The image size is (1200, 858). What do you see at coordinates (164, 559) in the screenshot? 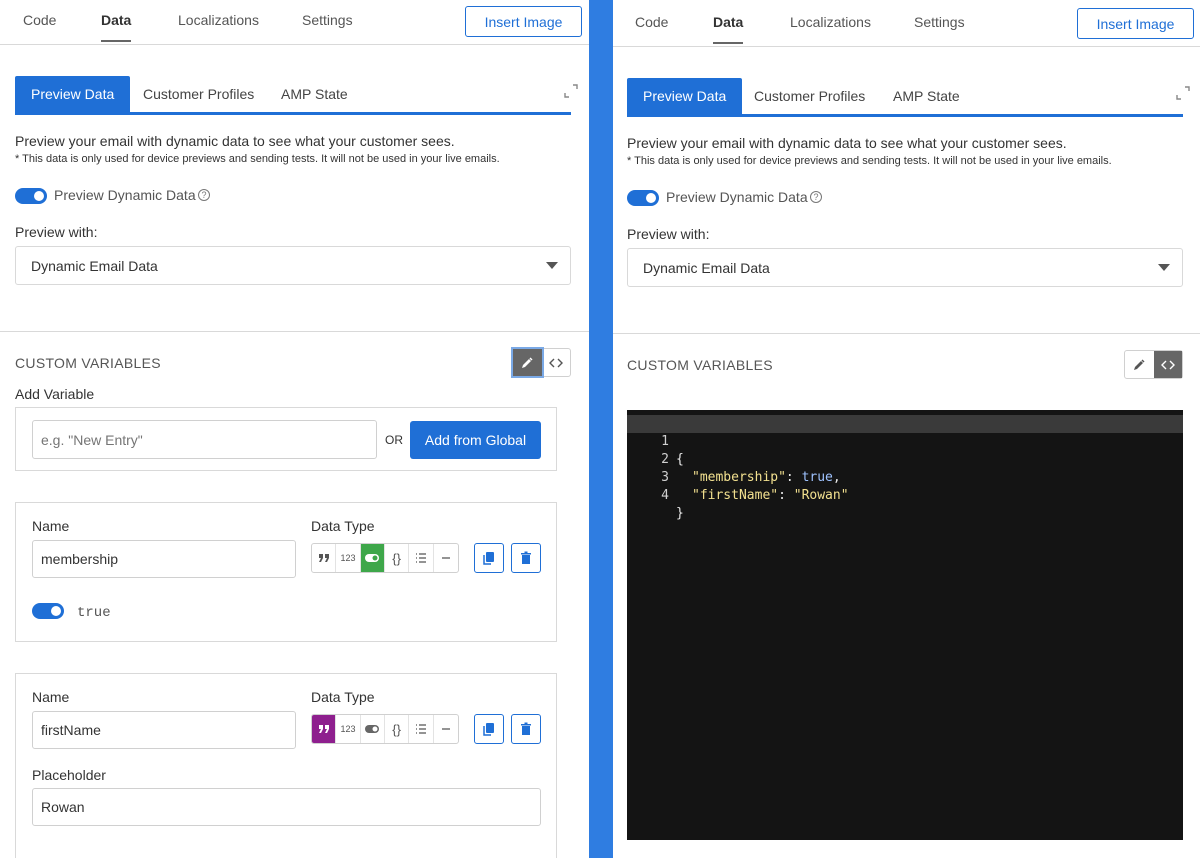
I see `variable-name-field: membership` at bounding box center [164, 559].